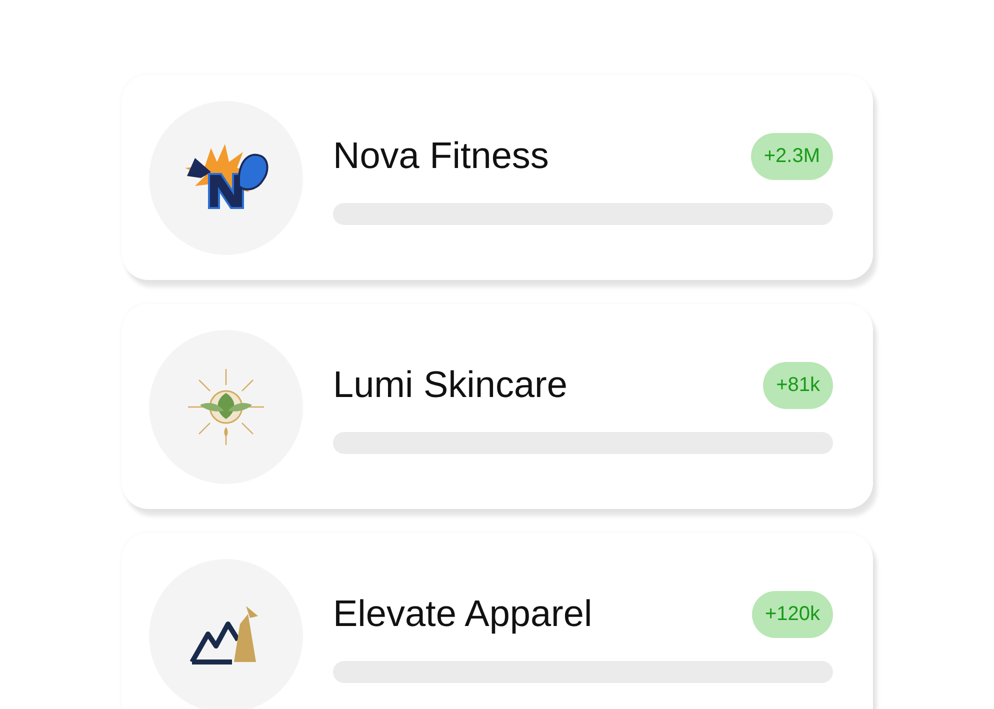 The width and height of the screenshot is (994, 709). What do you see at coordinates (798, 385) in the screenshot?
I see `growth-badge: +81k` at bounding box center [798, 385].